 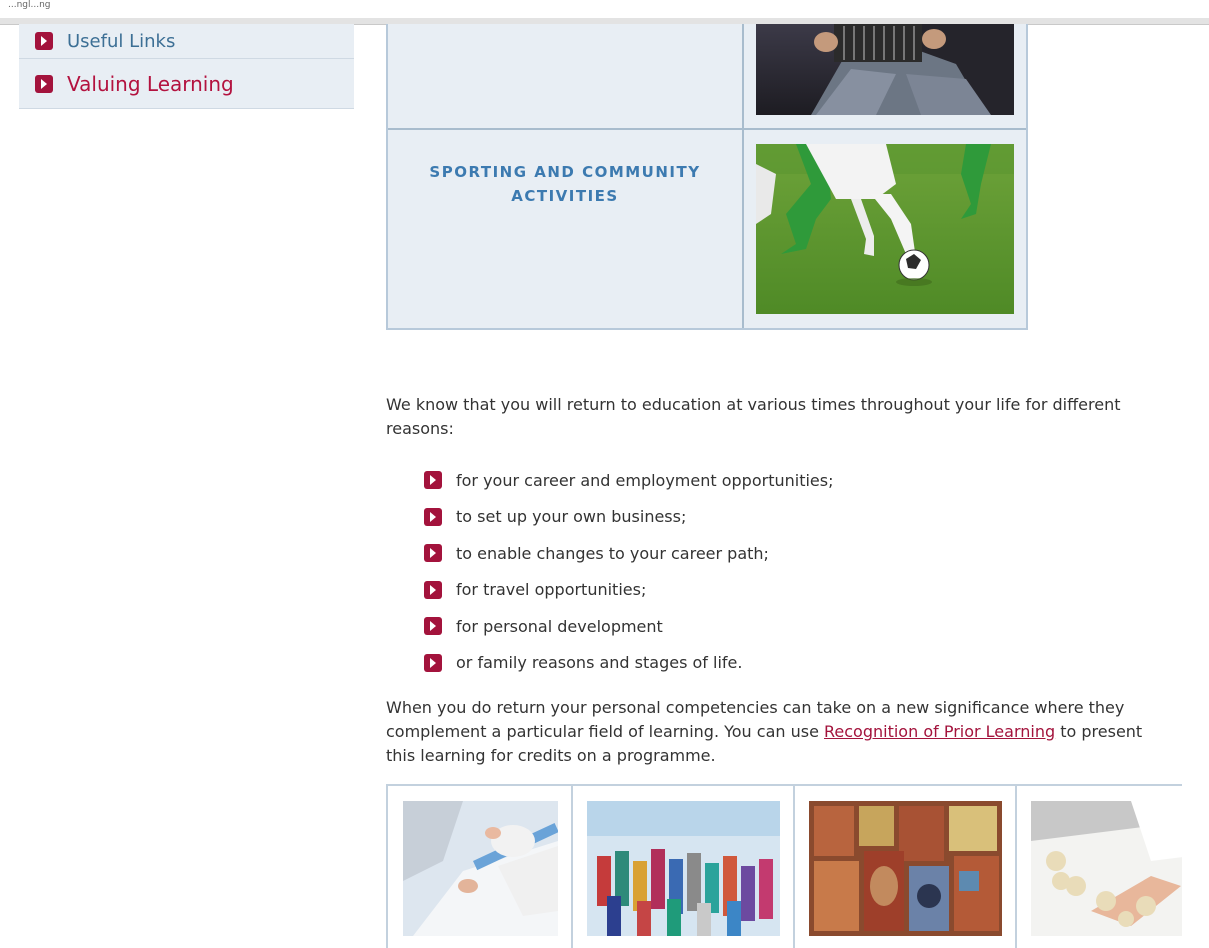 I want to click on sidebar-item-valuing-learning: Valuing Learning, so click(x=186, y=84).